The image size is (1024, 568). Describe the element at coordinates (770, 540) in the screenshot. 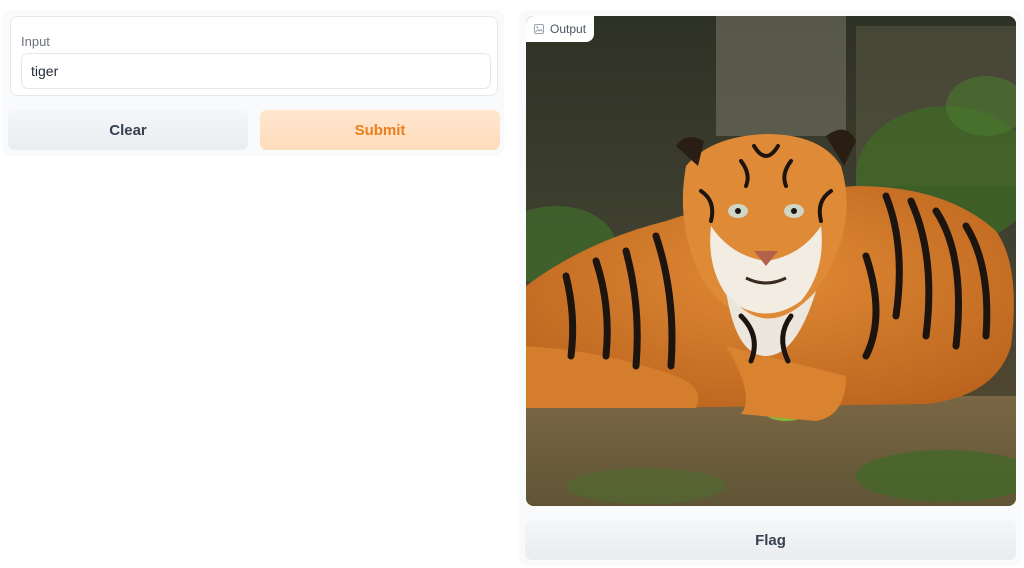

I see `flag-button: Flag` at that location.